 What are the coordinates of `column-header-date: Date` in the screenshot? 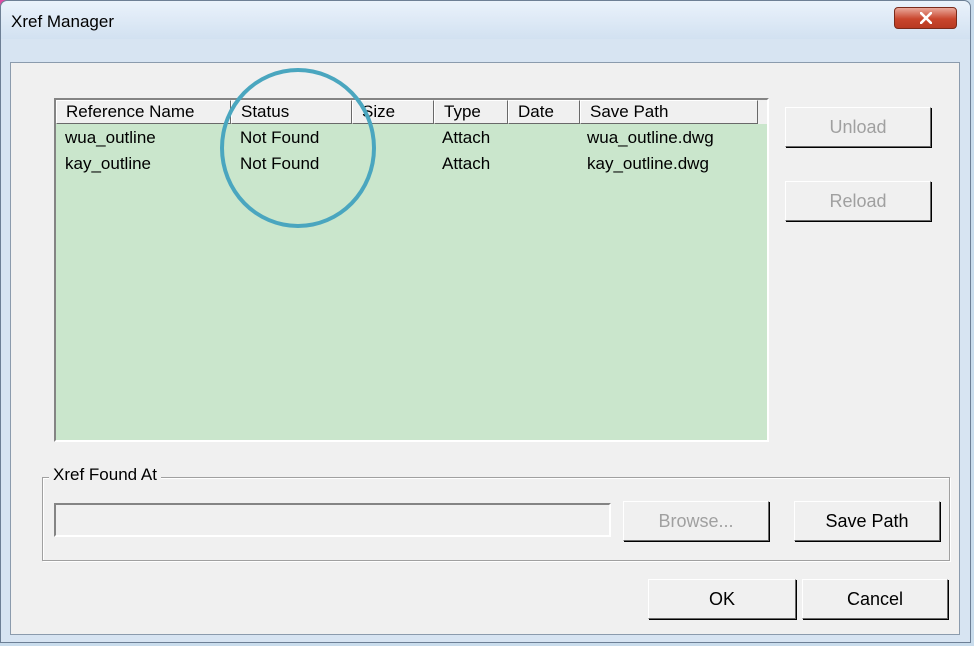 It's located at (544, 112).